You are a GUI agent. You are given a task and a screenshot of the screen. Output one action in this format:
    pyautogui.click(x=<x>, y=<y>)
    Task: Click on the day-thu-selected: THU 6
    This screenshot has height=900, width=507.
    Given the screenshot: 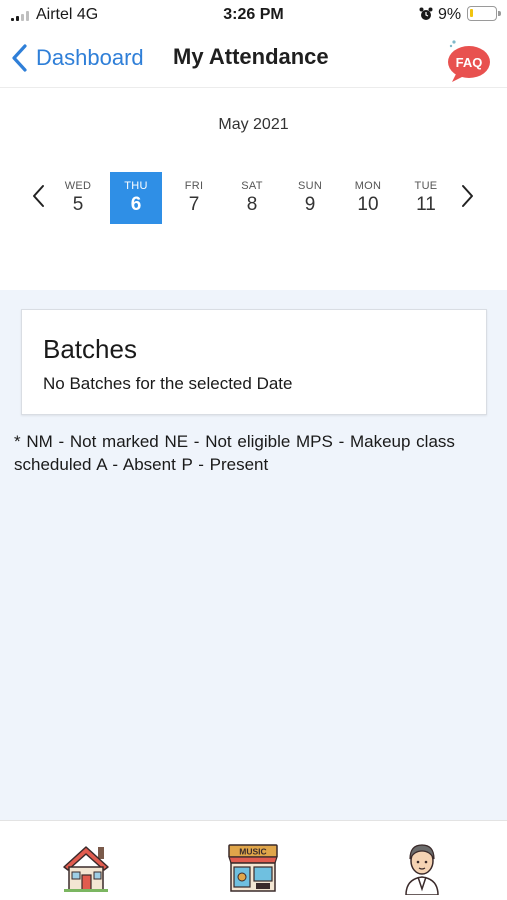 What is the action you would take?
    pyautogui.click(x=136, y=198)
    